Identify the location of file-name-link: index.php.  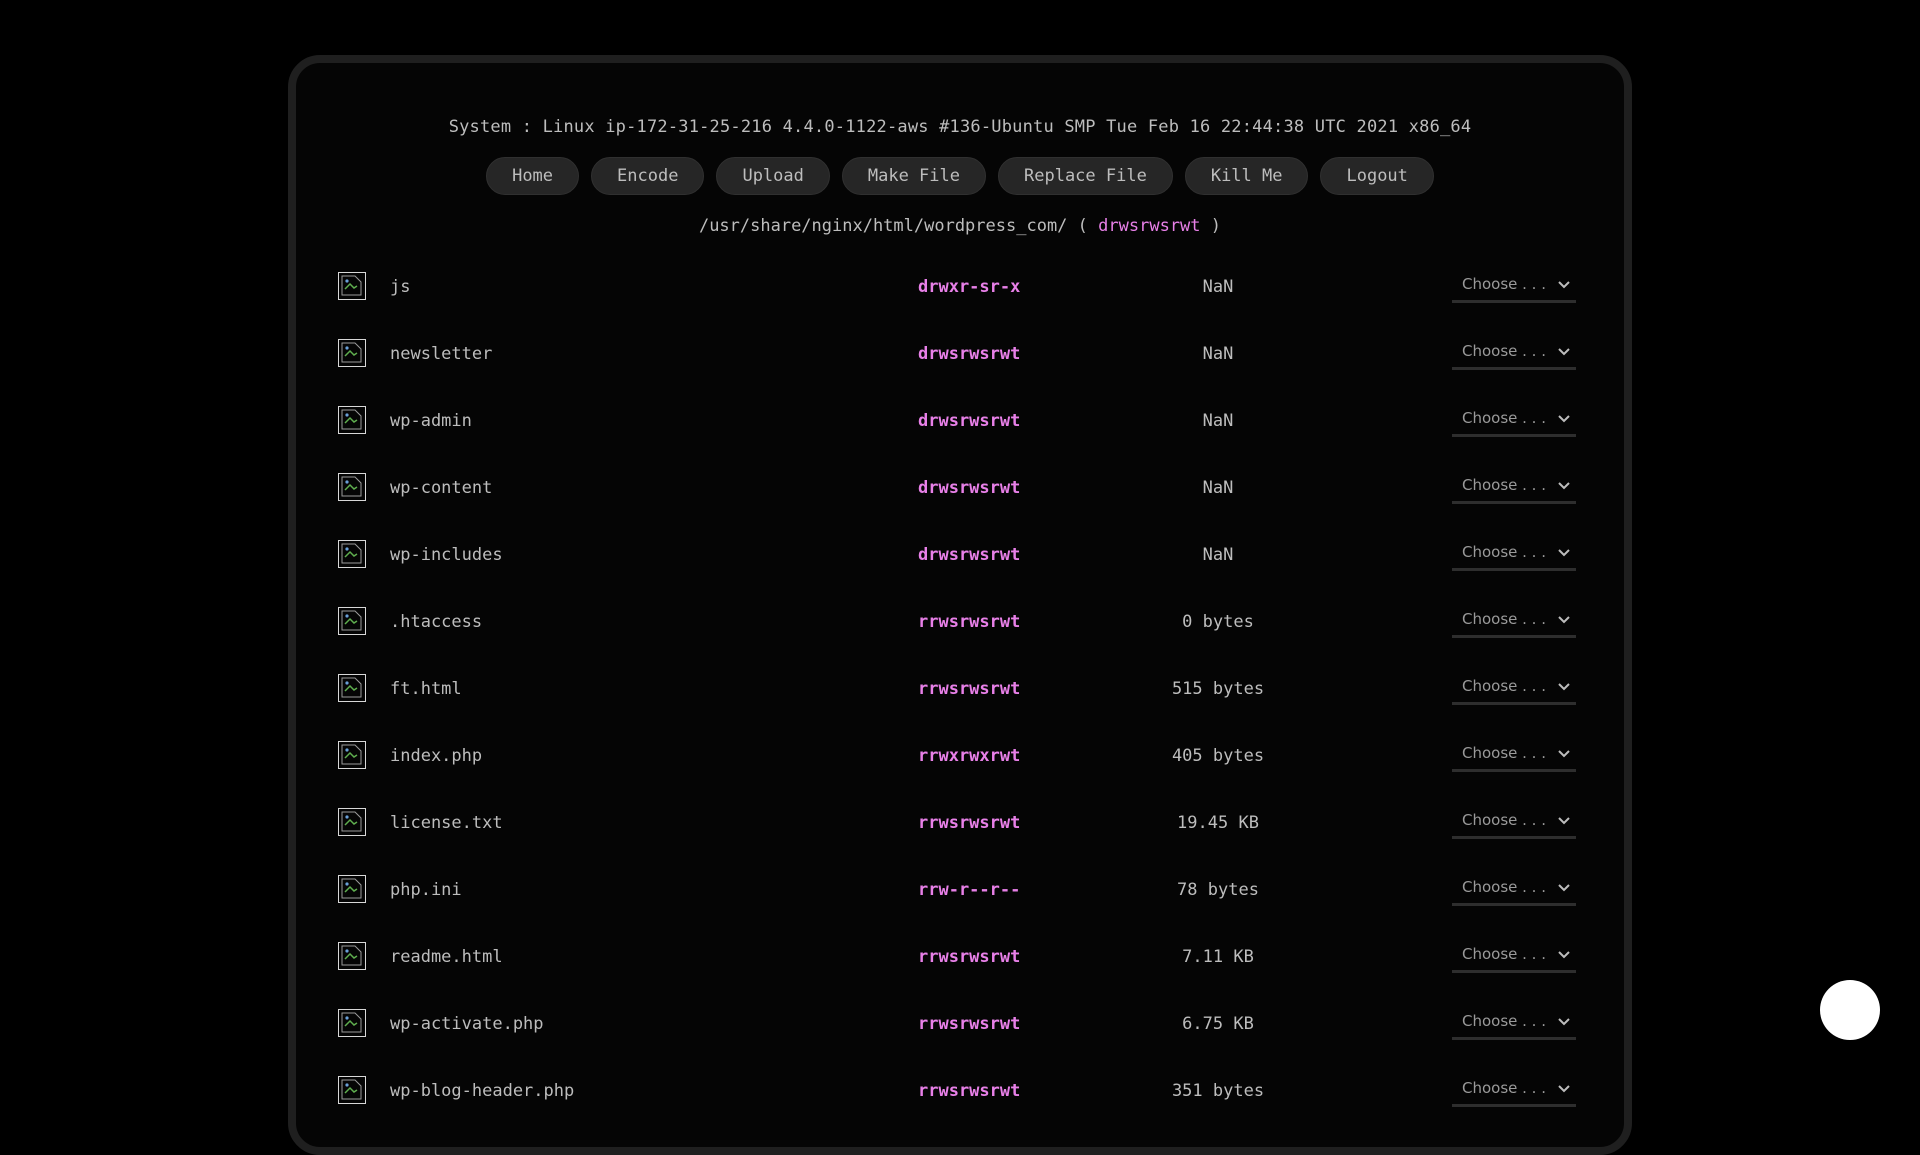
(436, 756).